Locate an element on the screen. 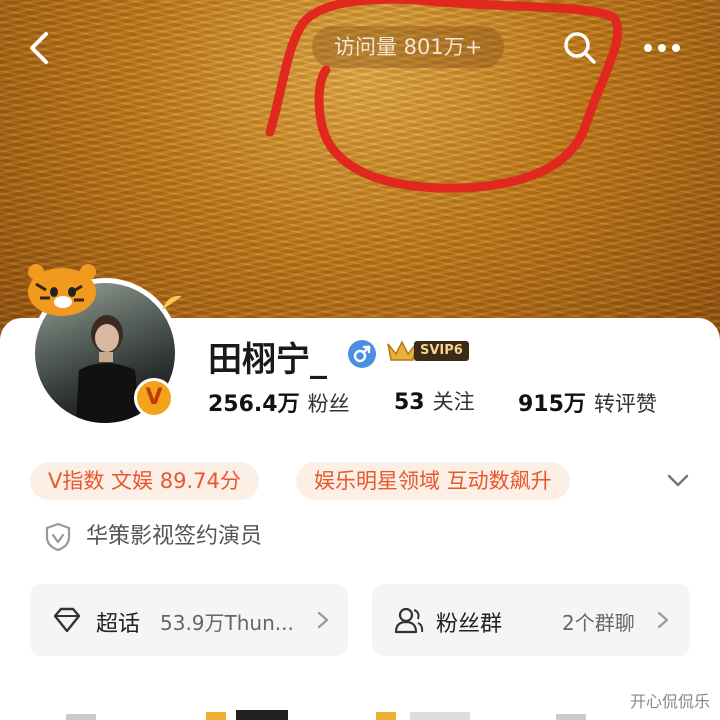 The height and width of the screenshot is (720, 720). more-dots-icon is located at coordinates (662, 48).